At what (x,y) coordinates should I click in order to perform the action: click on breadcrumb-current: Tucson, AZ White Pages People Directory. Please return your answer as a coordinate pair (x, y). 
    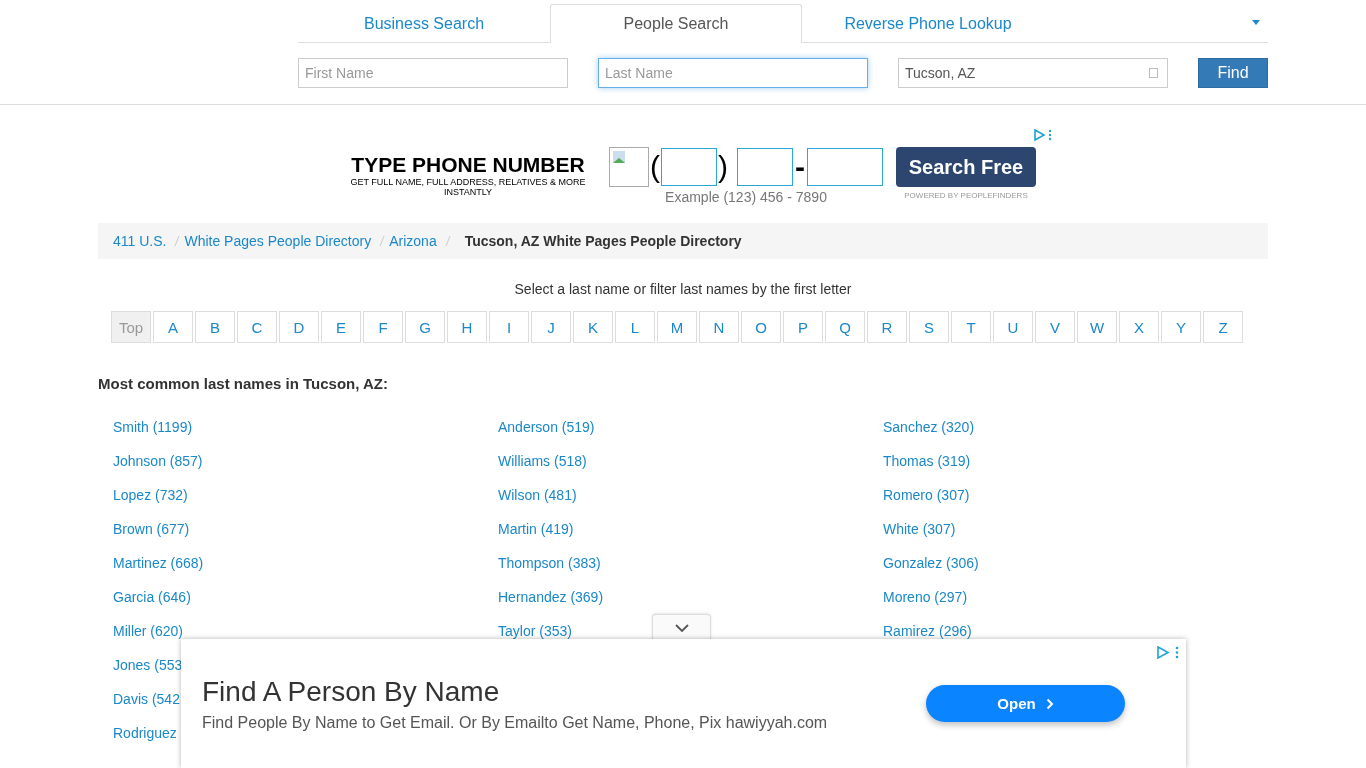
    Looking at the image, I should click on (603, 241).